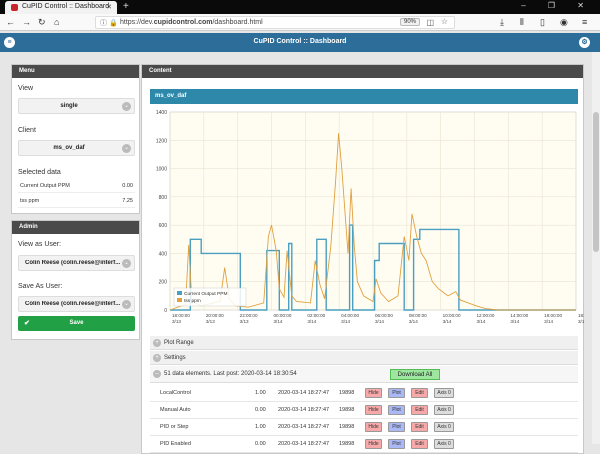  What do you see at coordinates (415, 374) in the screenshot?
I see `download-all-button: Download All` at bounding box center [415, 374].